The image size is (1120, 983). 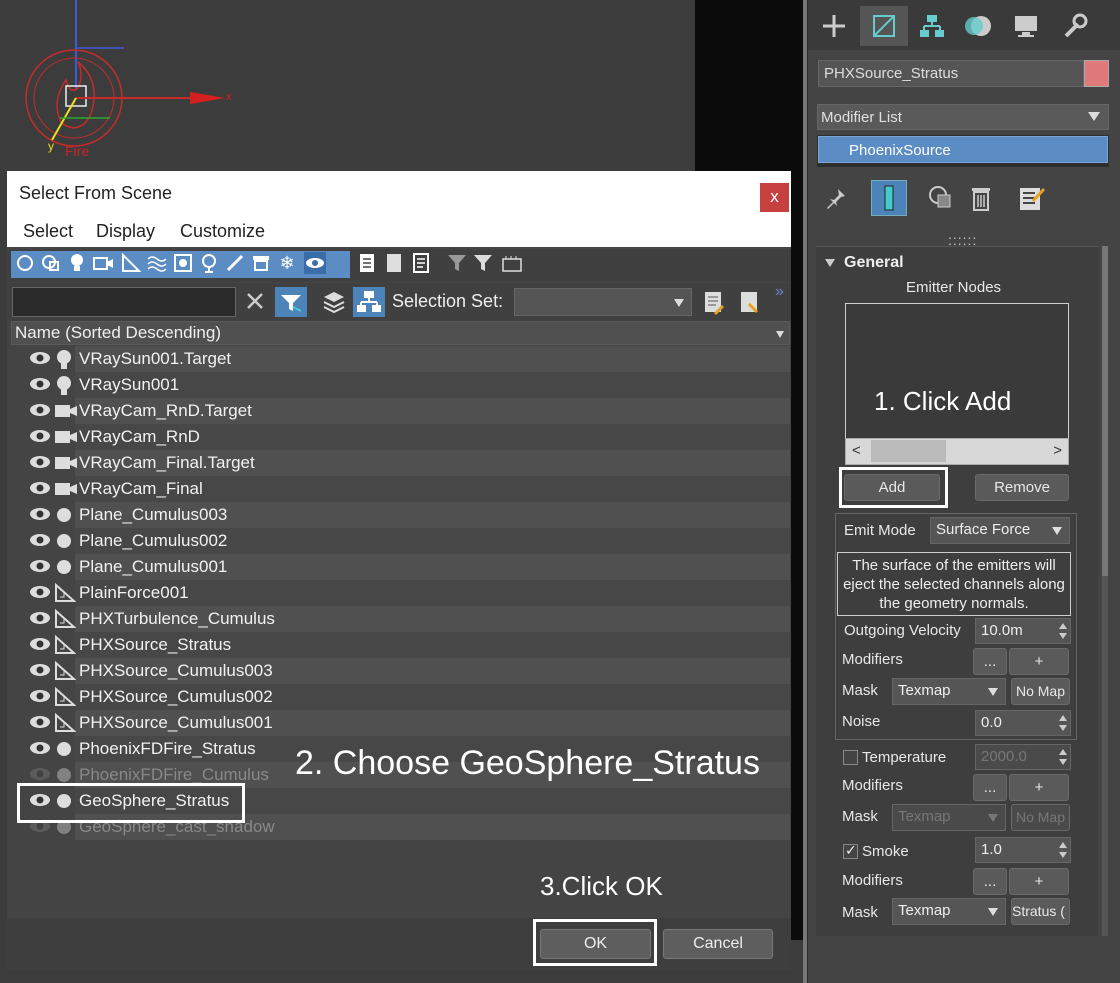 I want to click on menu-display: Display, so click(x=125, y=231).